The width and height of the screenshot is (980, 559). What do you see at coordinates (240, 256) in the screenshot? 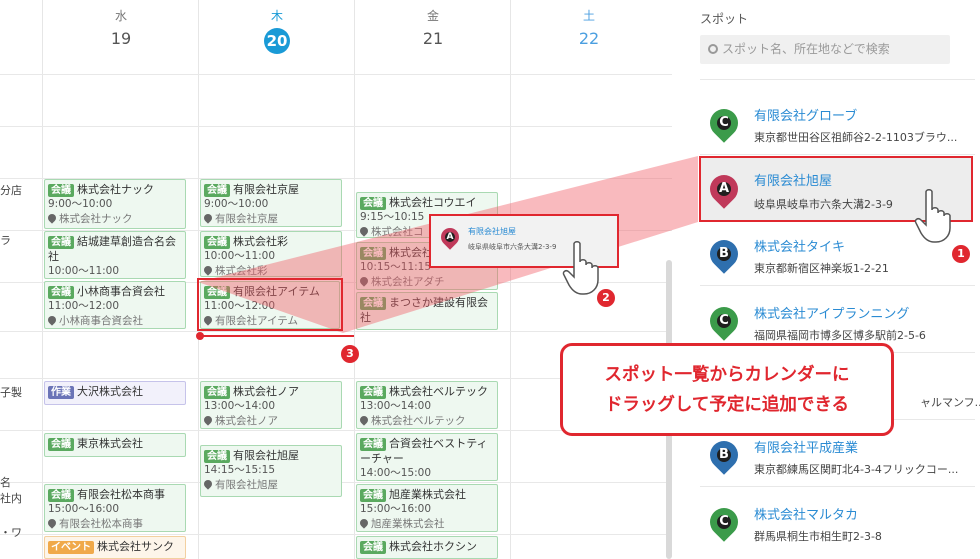
I see `event-time: 10:00～11:00` at bounding box center [240, 256].